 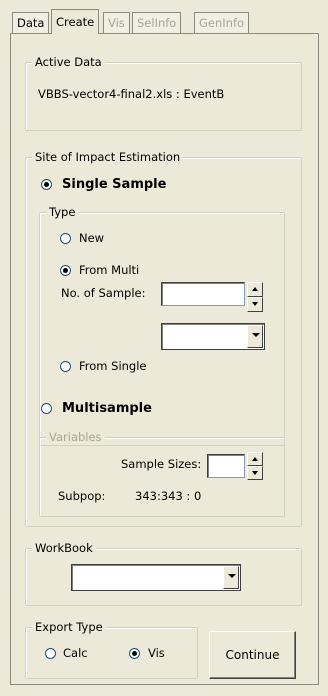 I want to click on multisample-radio, so click(x=46, y=408).